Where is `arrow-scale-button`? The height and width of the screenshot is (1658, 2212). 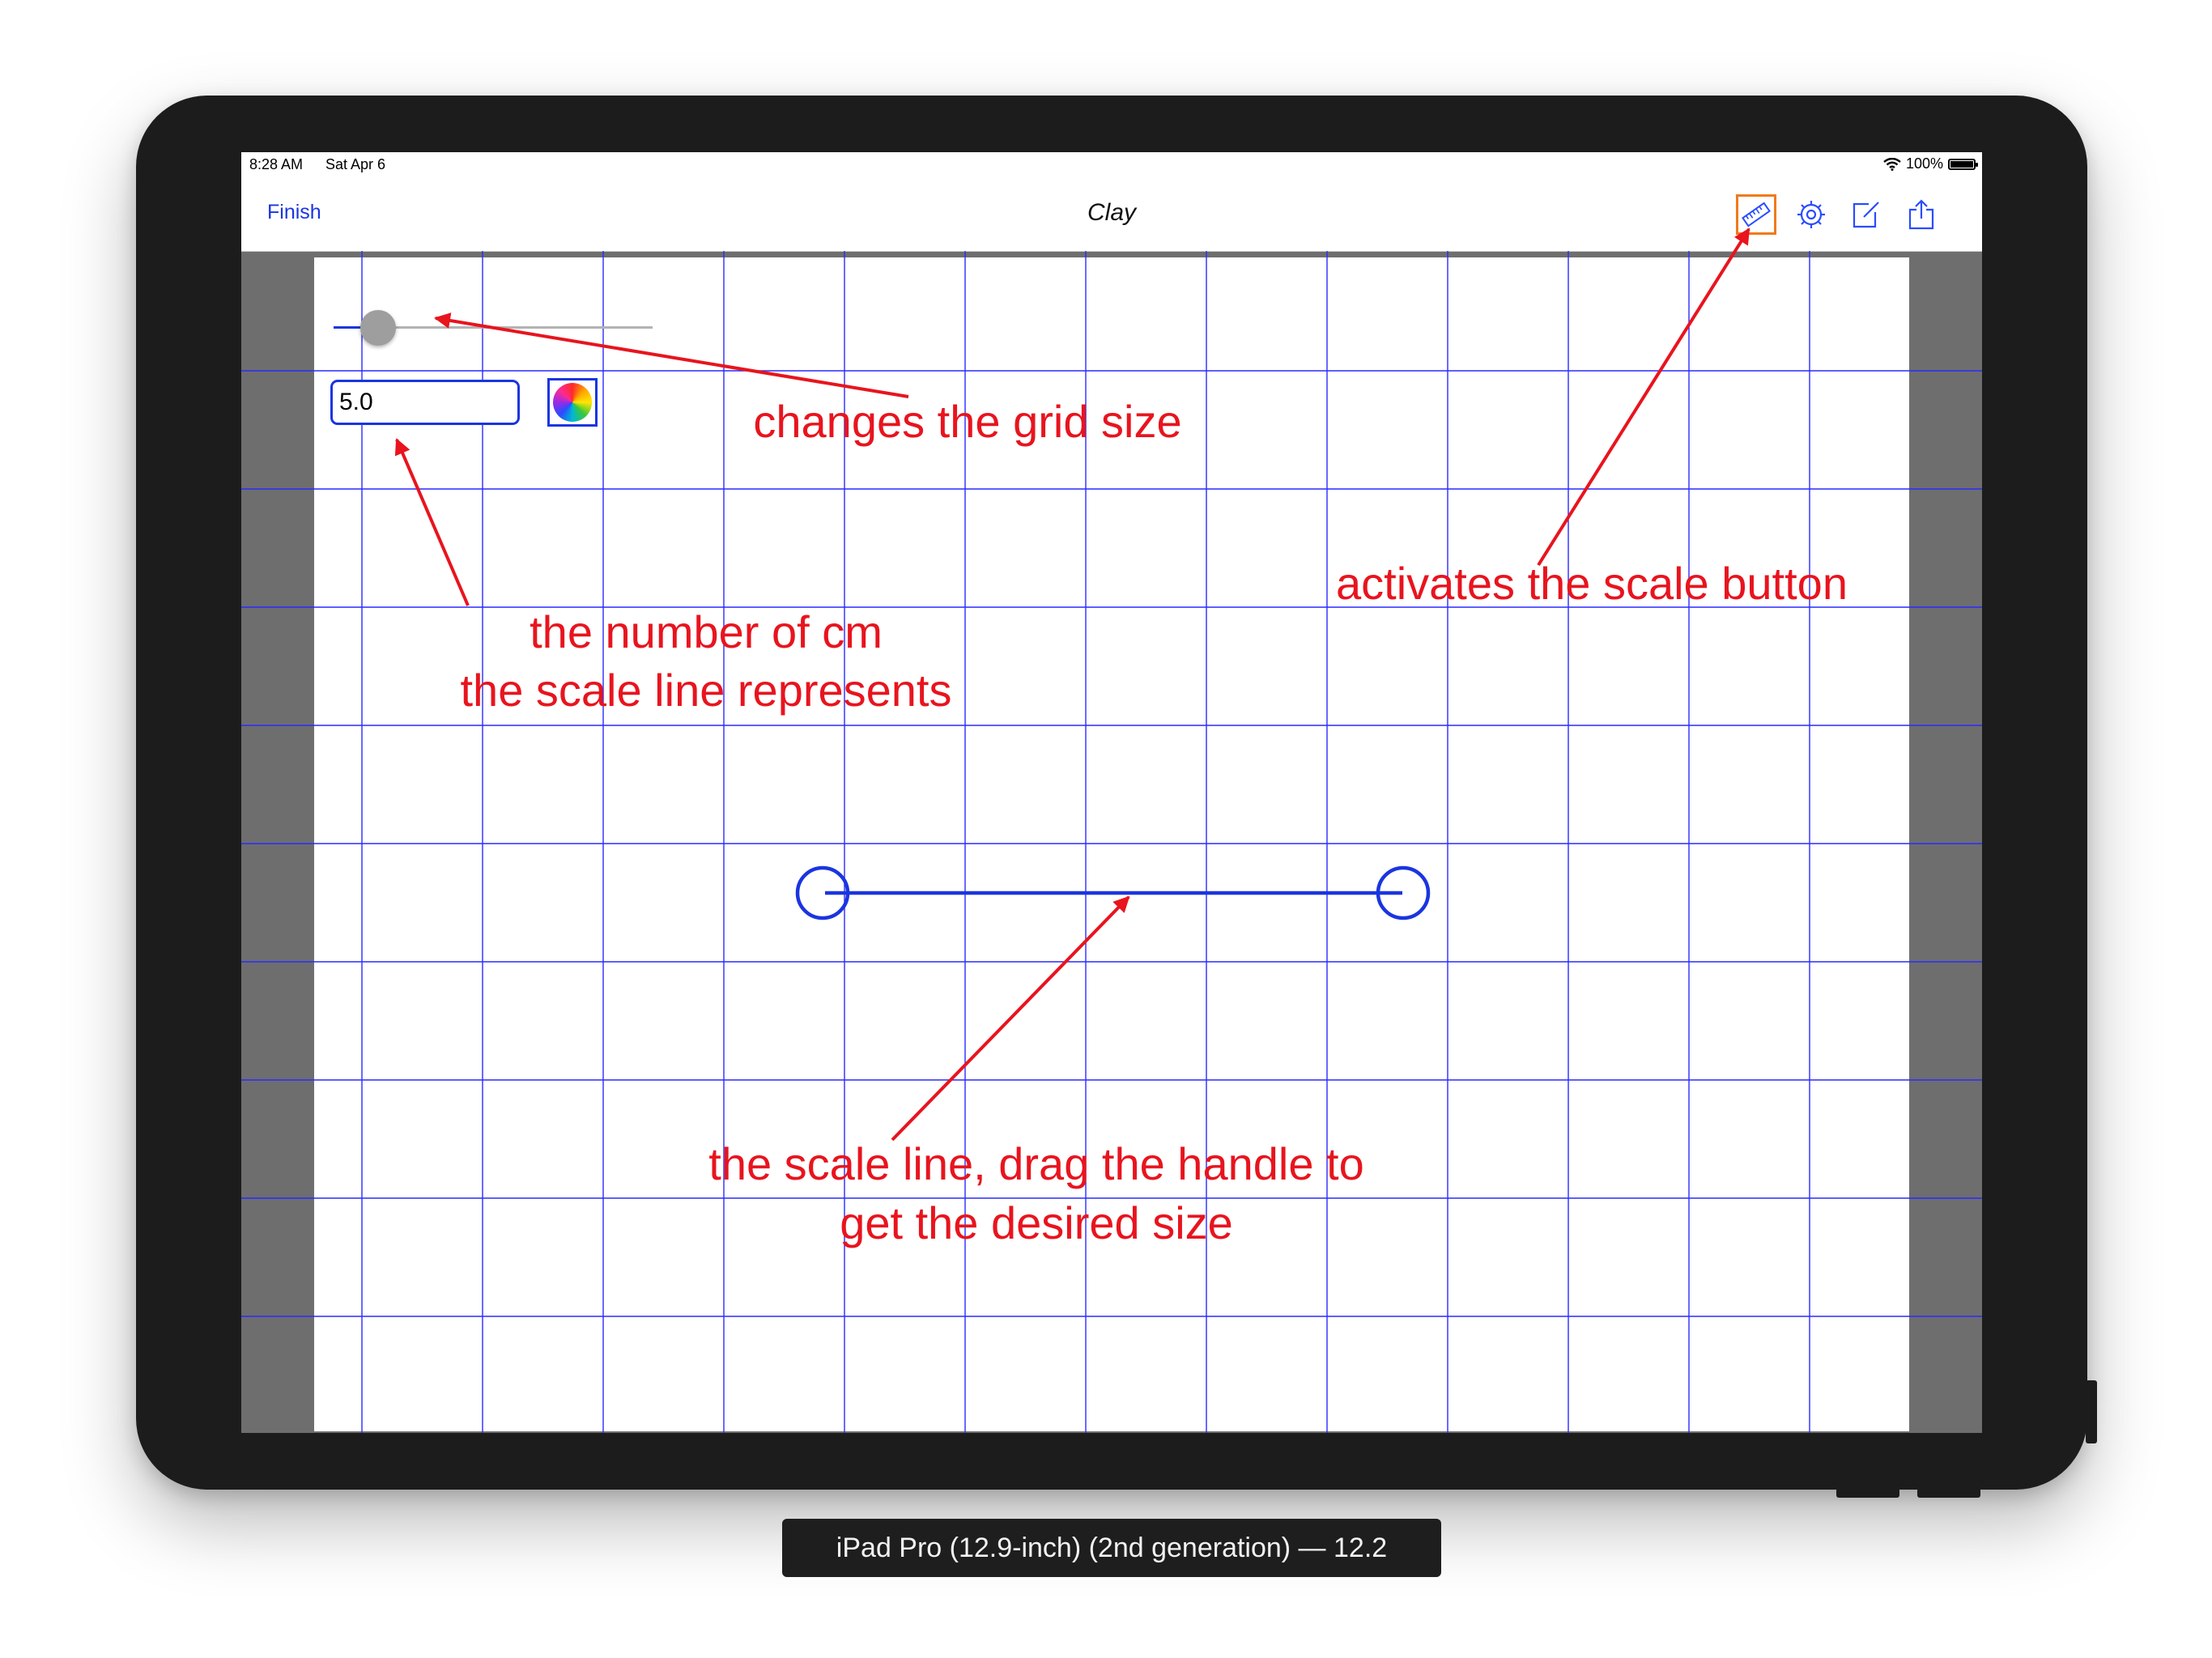
arrow-scale-button is located at coordinates (1644, 397).